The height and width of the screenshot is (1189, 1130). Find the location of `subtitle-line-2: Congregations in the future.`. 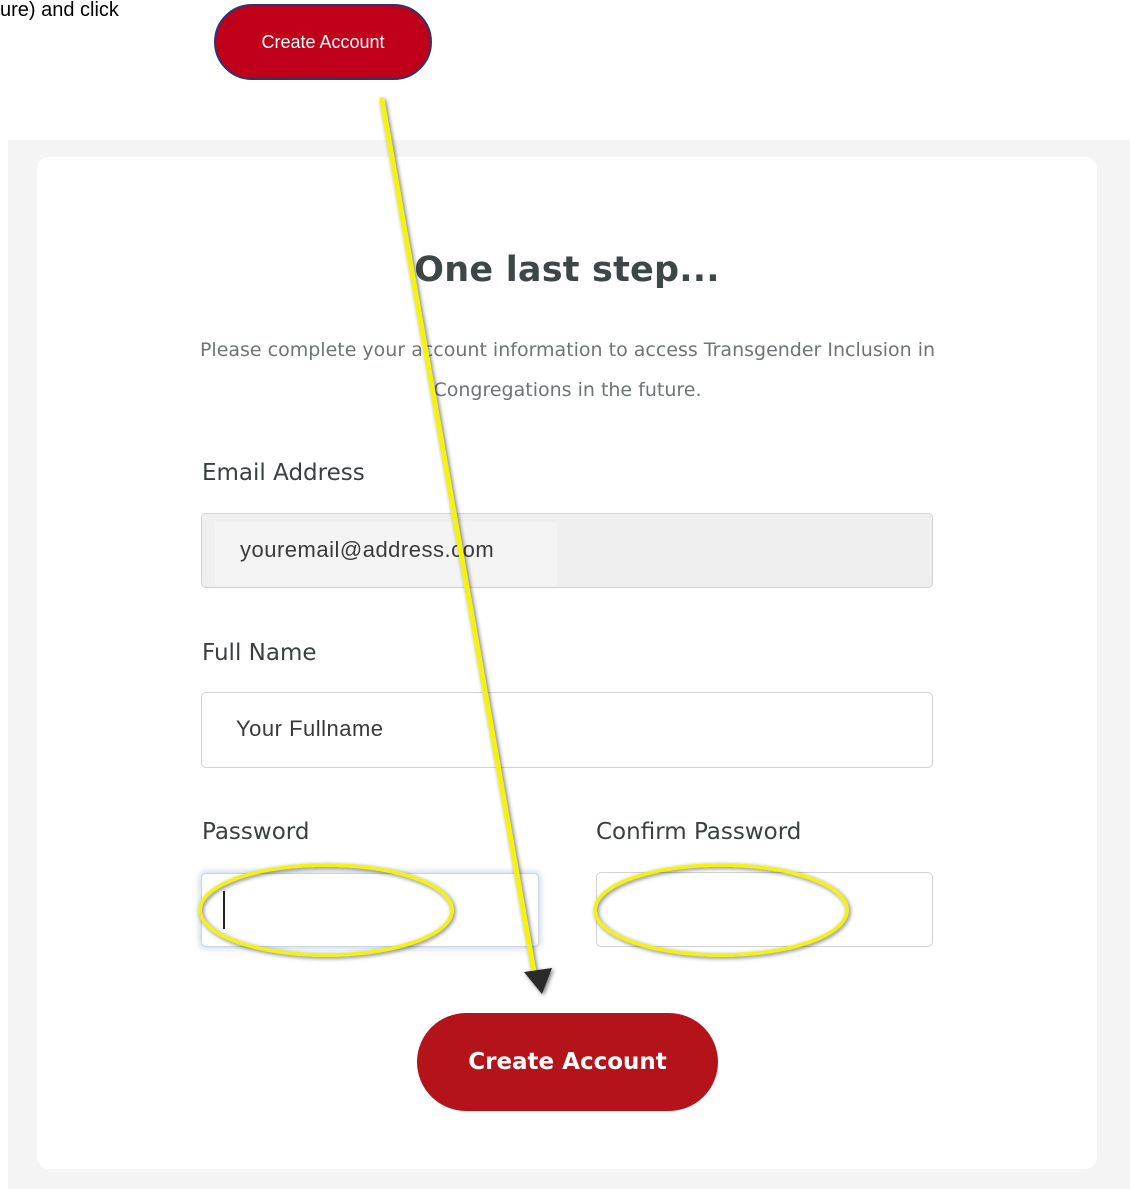

subtitle-line-2: Congregations in the future. is located at coordinates (567, 390).